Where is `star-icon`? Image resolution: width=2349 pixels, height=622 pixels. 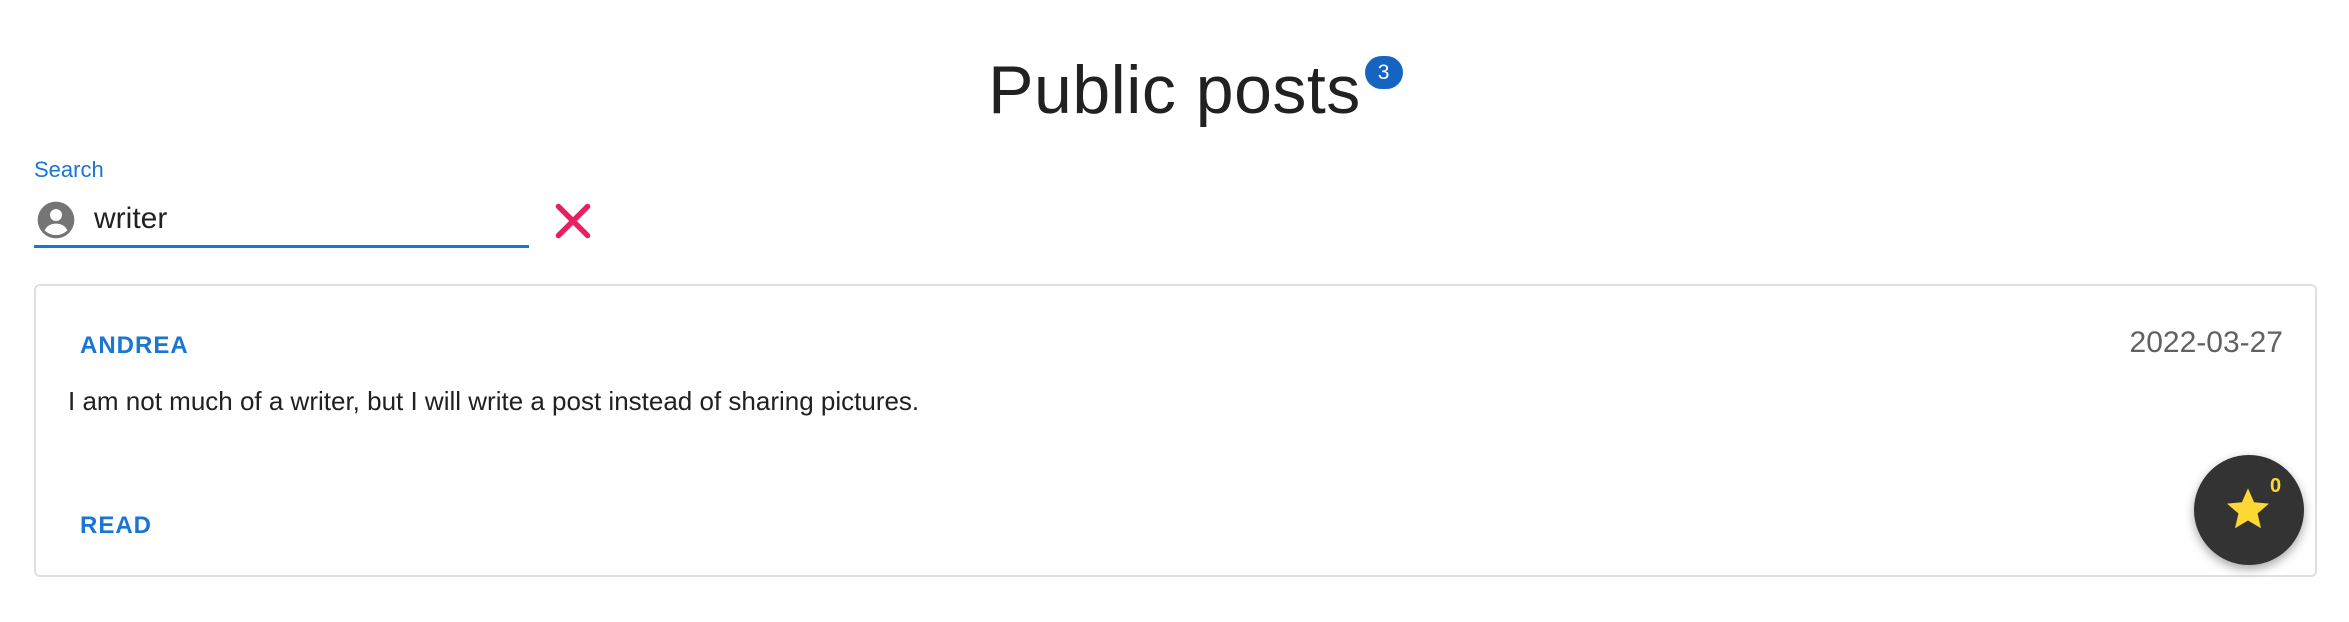
star-icon is located at coordinates (2248, 508).